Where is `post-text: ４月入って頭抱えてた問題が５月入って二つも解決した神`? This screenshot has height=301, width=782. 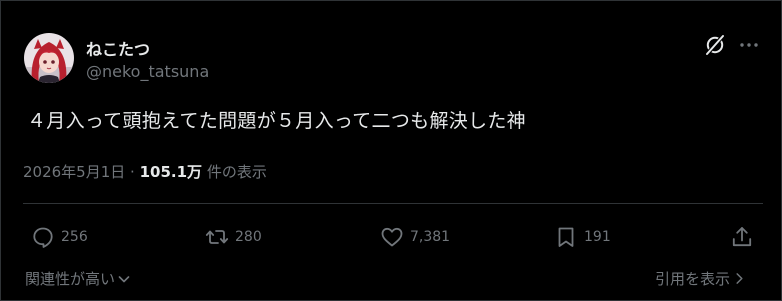
post-text: ４月入って頭抱えてた問題が５月入って二つも解決した神 is located at coordinates (276, 121).